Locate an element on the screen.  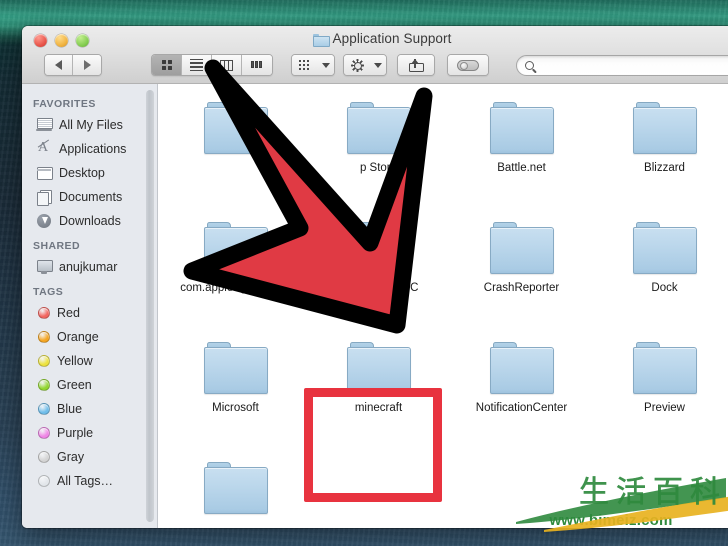
search-field is located at coordinates (622, 65).